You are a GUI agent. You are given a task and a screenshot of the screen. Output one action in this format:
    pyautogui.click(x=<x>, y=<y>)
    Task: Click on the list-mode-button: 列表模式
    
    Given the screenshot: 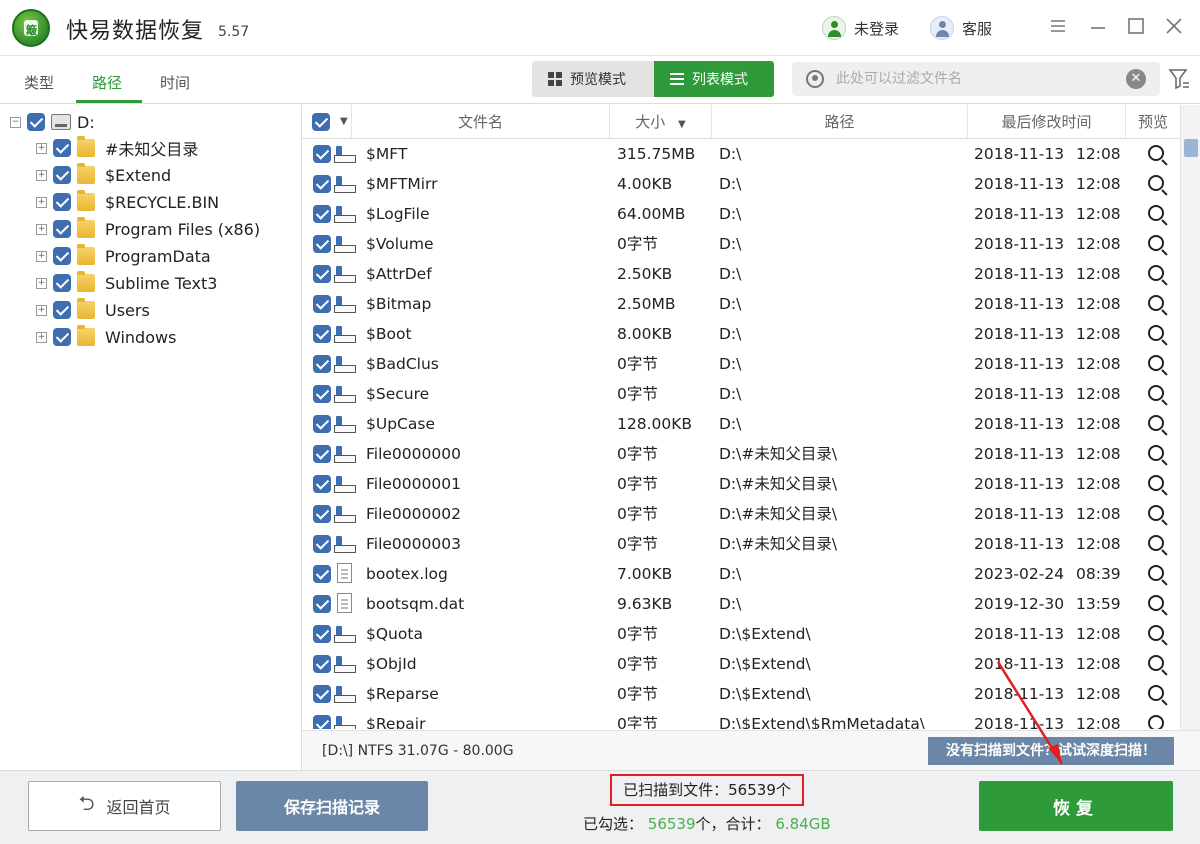 What is the action you would take?
    pyautogui.click(x=714, y=79)
    